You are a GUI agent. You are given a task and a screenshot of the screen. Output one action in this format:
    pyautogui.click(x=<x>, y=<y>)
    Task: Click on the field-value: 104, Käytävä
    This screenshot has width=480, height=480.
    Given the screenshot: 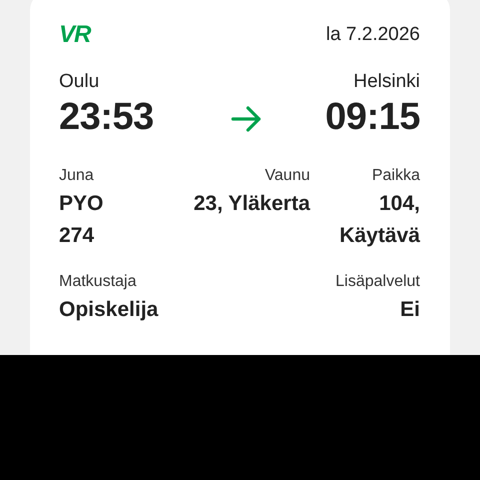 What is the action you would take?
    pyautogui.click(x=379, y=220)
    